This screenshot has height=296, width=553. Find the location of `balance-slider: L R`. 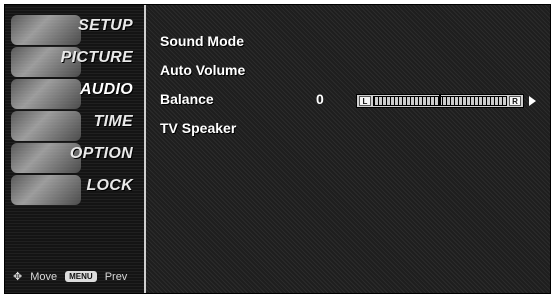

balance-slider: L R is located at coordinates (440, 101).